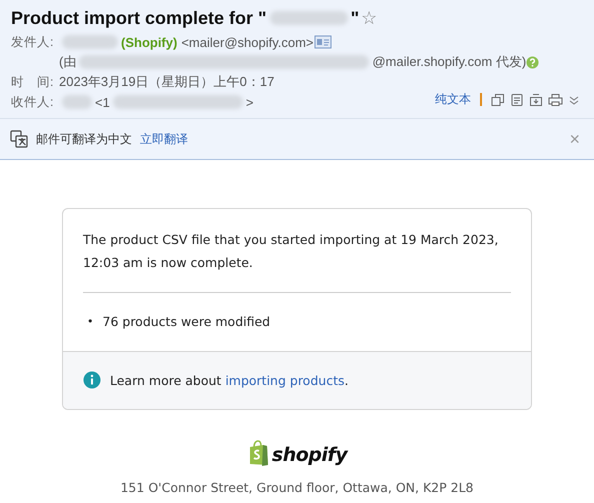 The height and width of the screenshot is (503, 594). What do you see at coordinates (247, 42) in the screenshot?
I see `sender-address: <mailer@shopify.com>` at bounding box center [247, 42].